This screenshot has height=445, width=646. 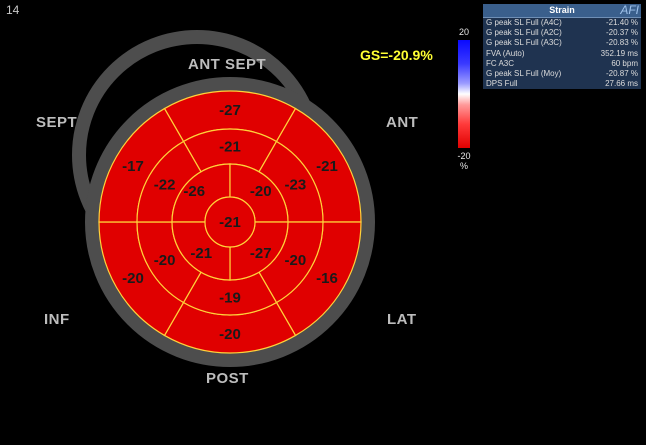 I want to click on panel-row-value: -21.40 %, so click(x=621, y=22).